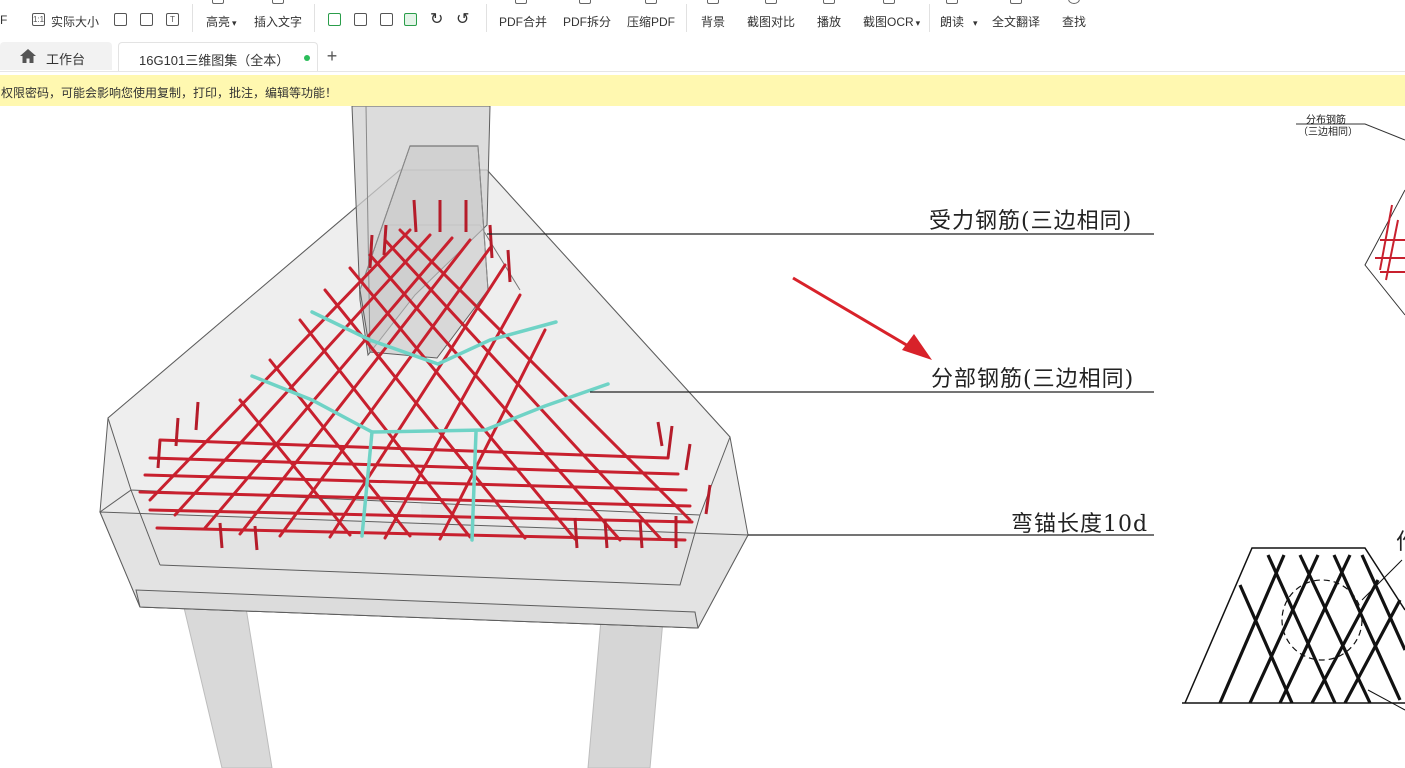  I want to click on unsaved-dot-icon, so click(307, 58).